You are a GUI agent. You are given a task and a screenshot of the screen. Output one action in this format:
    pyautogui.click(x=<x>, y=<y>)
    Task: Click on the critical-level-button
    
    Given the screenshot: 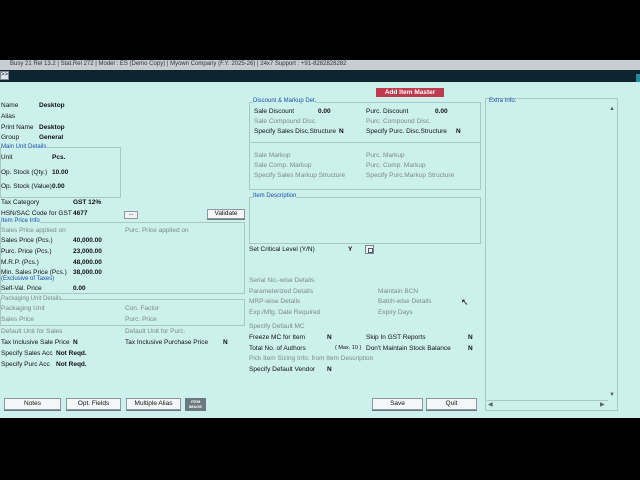 What is the action you would take?
    pyautogui.click(x=369, y=249)
    